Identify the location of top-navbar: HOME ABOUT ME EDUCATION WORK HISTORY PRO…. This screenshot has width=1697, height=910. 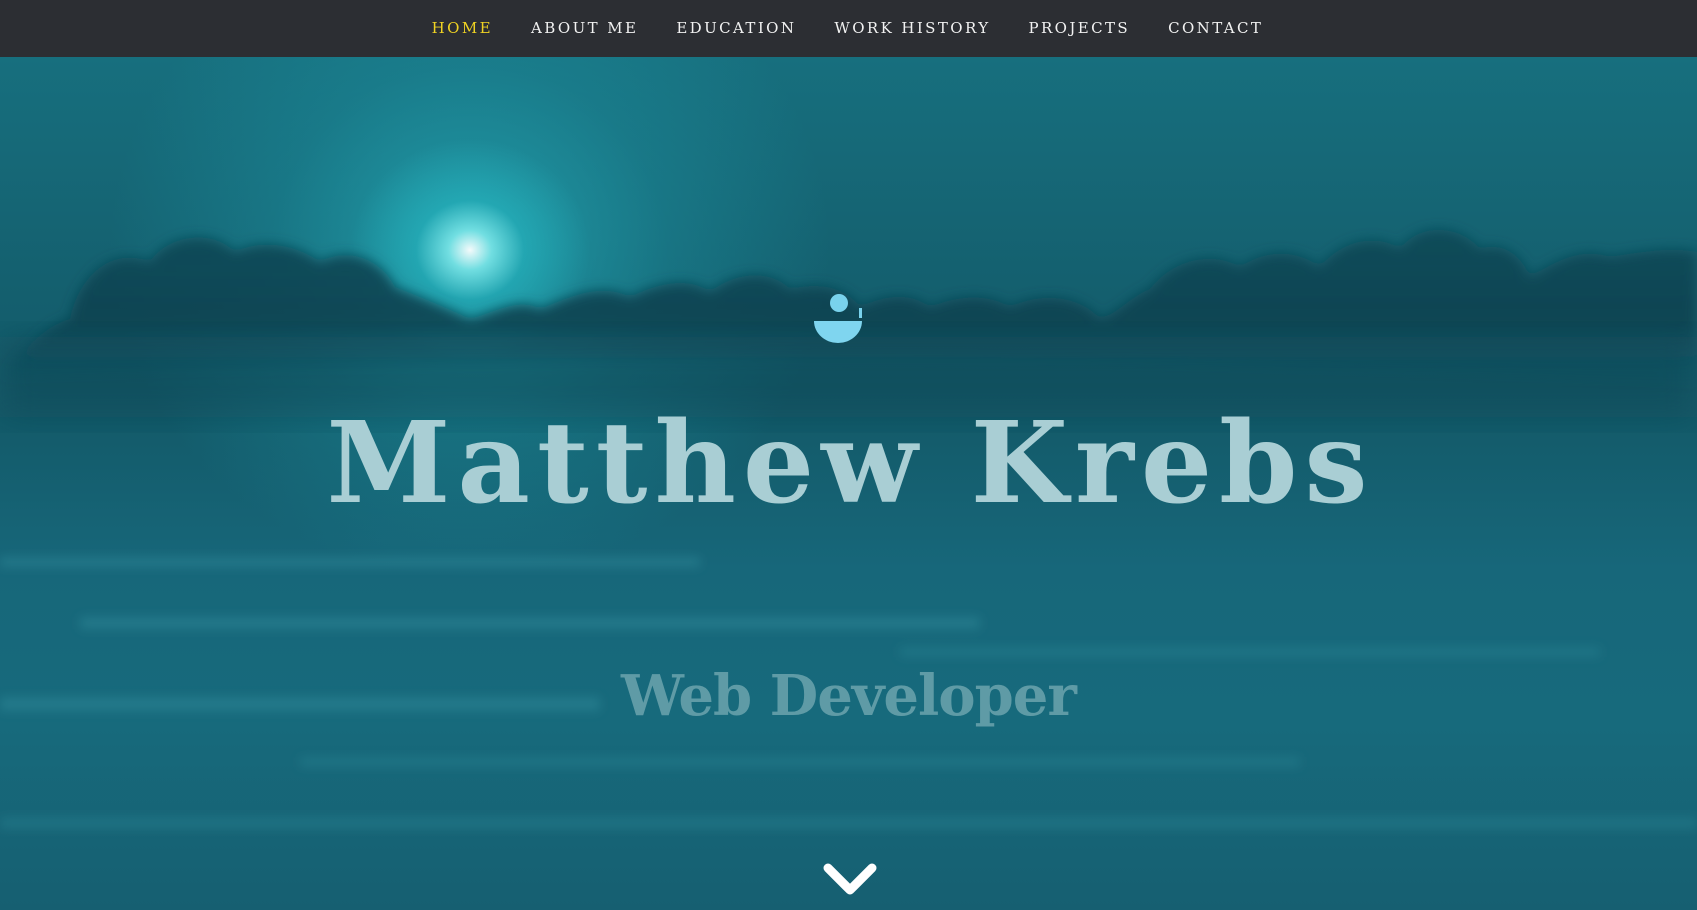
(848, 28).